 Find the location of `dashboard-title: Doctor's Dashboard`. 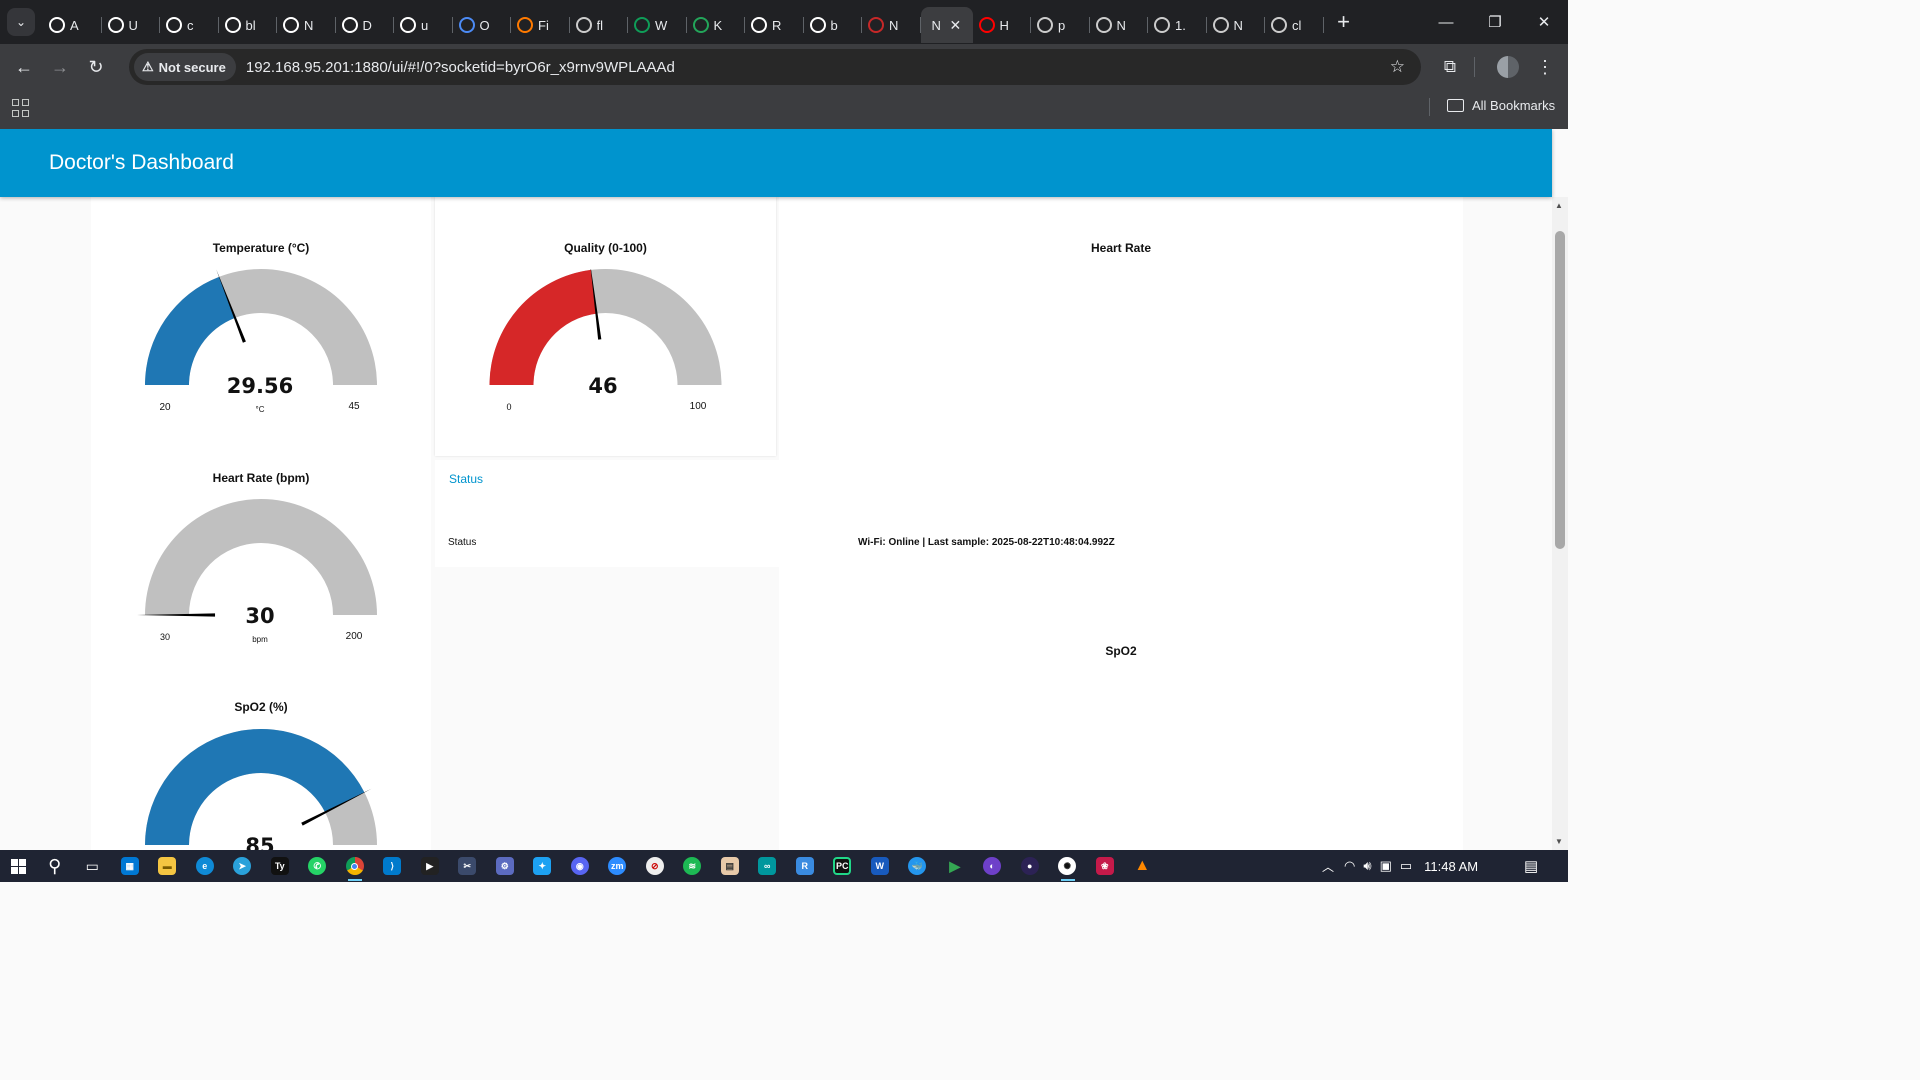

dashboard-title: Doctor's Dashboard is located at coordinates (141, 162).